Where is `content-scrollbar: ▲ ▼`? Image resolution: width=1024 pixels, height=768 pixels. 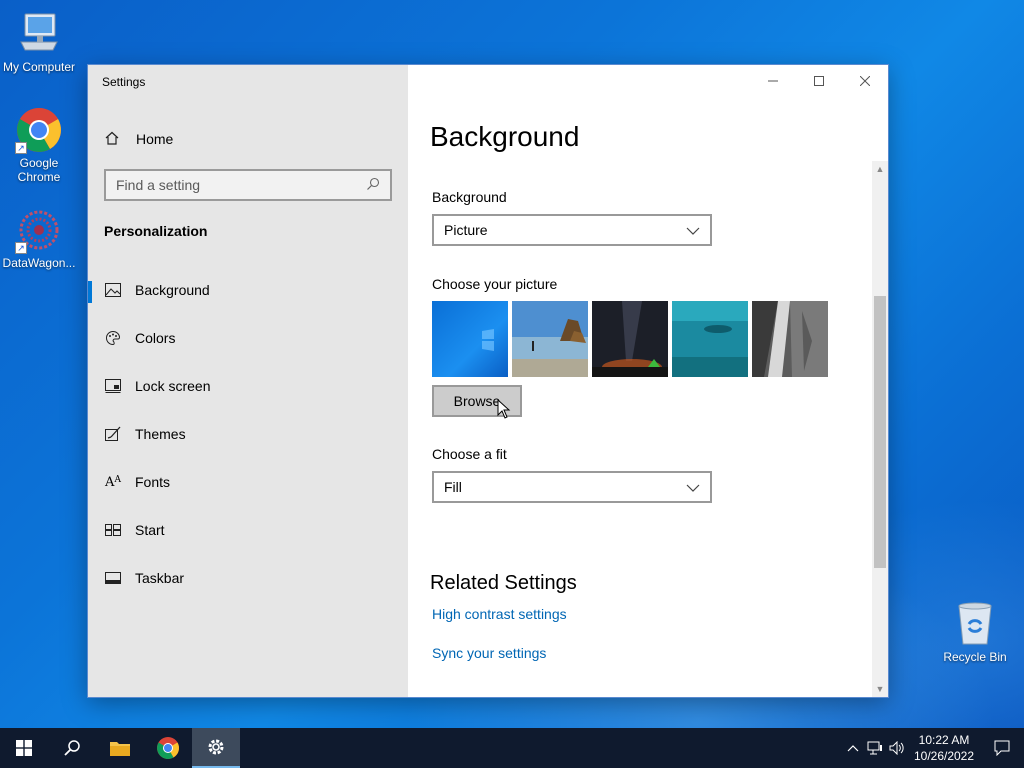 content-scrollbar: ▲ ▼ is located at coordinates (880, 429).